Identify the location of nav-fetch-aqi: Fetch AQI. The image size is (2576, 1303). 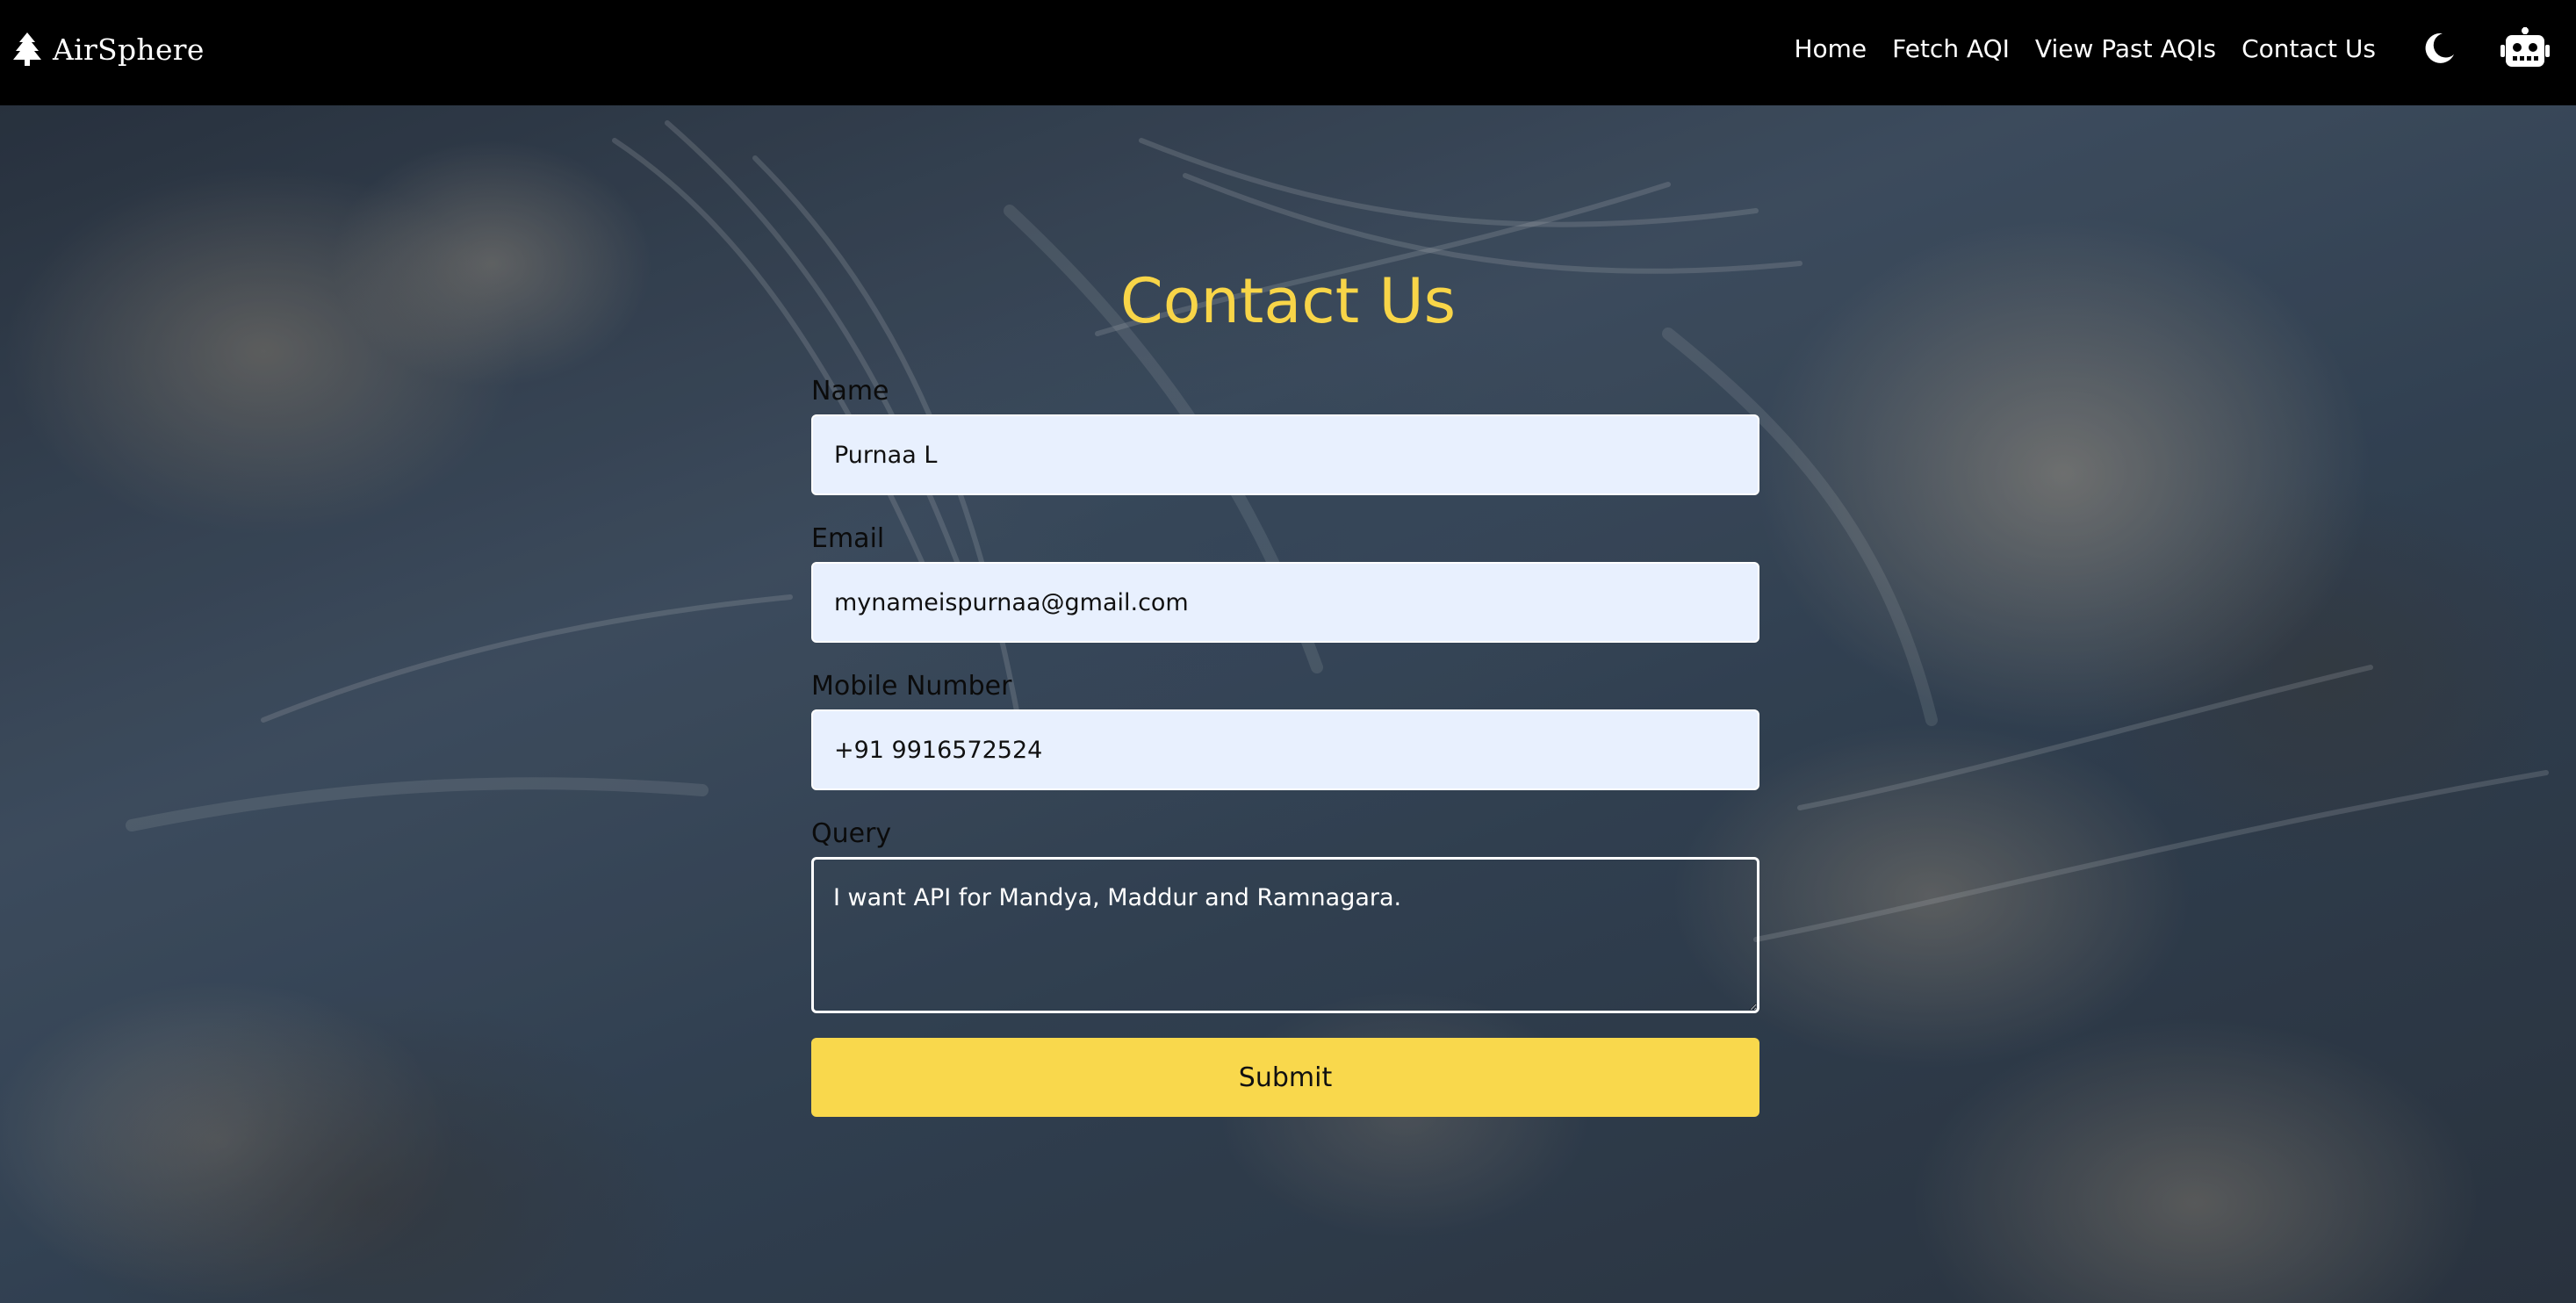
(1951, 48).